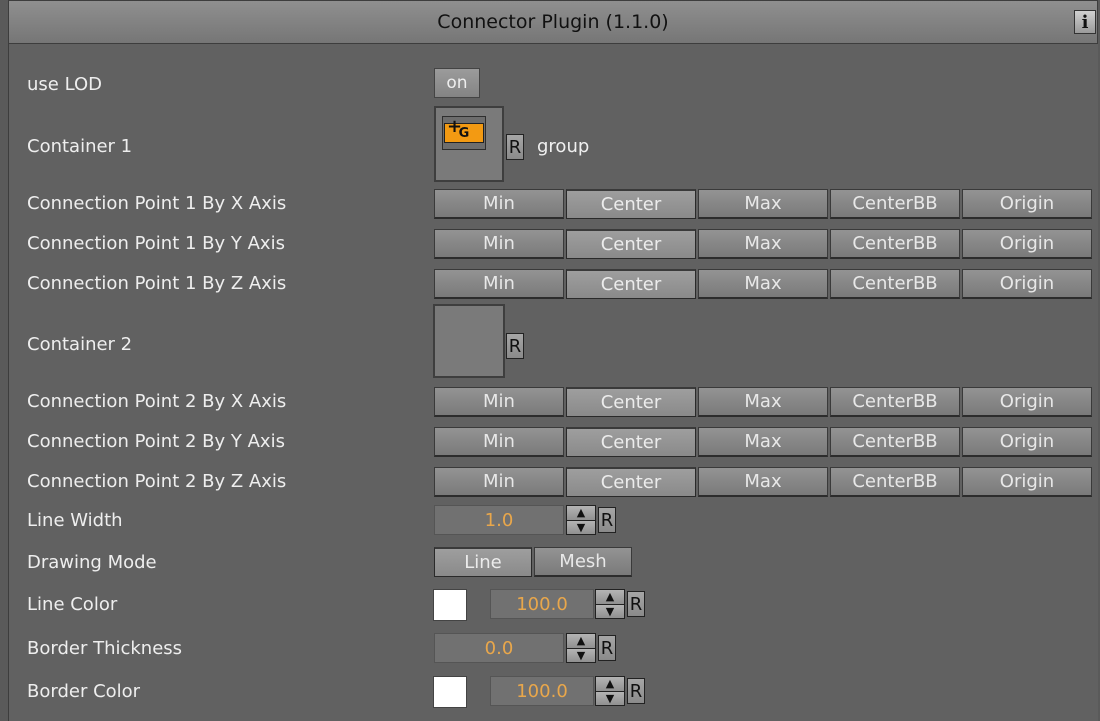 The height and width of the screenshot is (721, 1100). What do you see at coordinates (636, 604) in the screenshot?
I see `line-color-reset-button: R` at bounding box center [636, 604].